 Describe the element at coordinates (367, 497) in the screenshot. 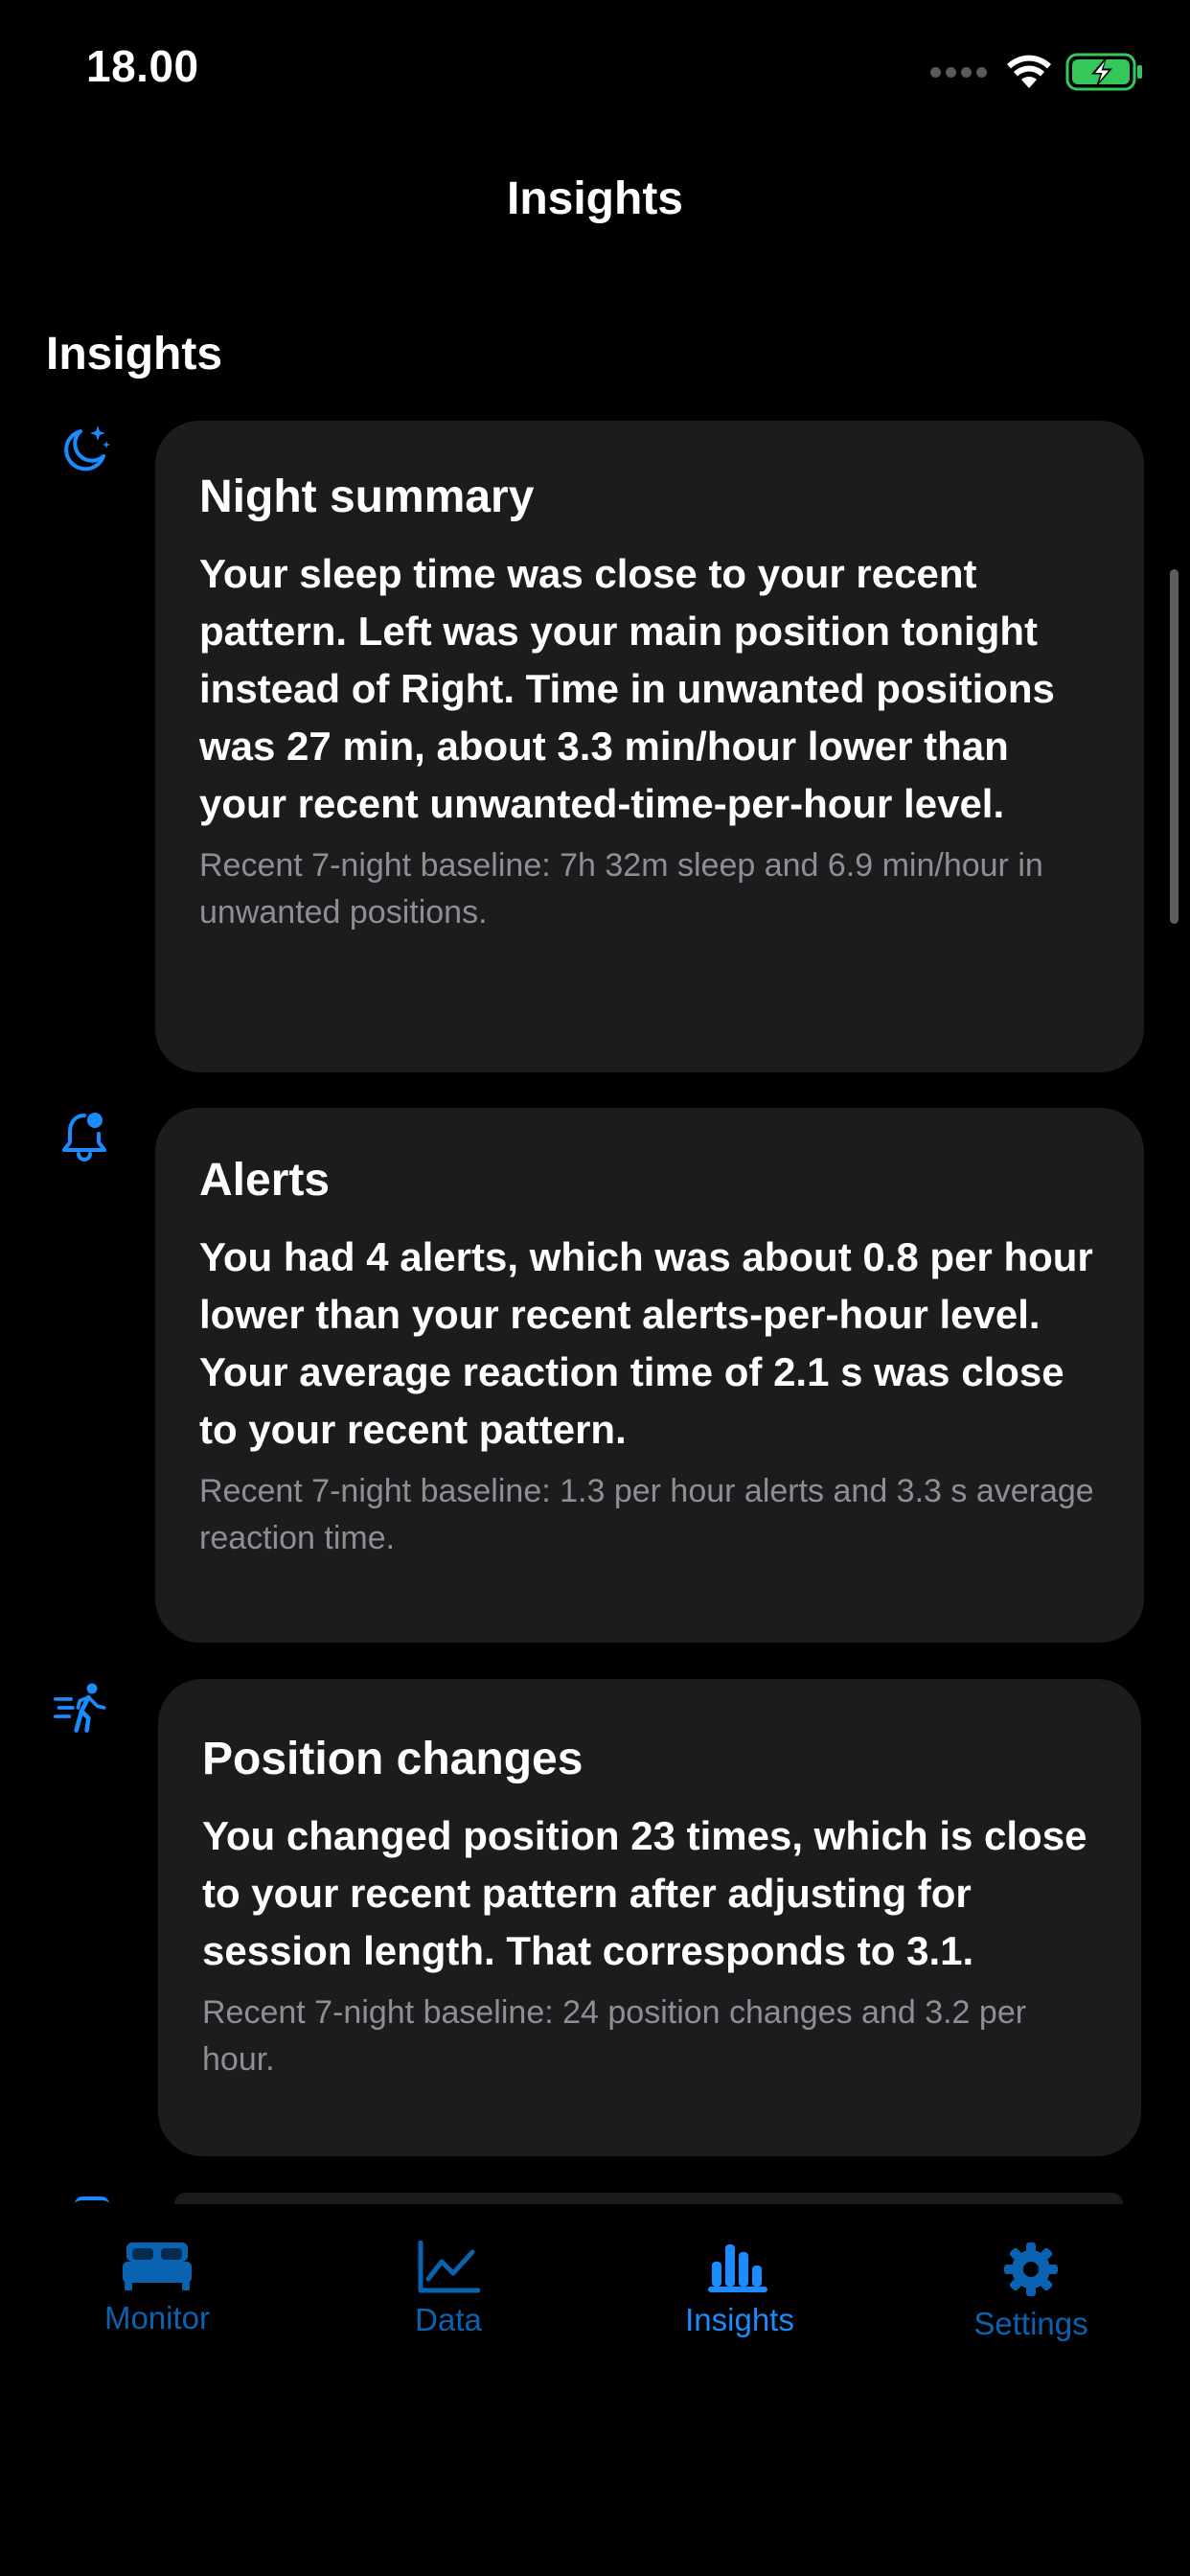

I see `card-title: Night summary` at that location.